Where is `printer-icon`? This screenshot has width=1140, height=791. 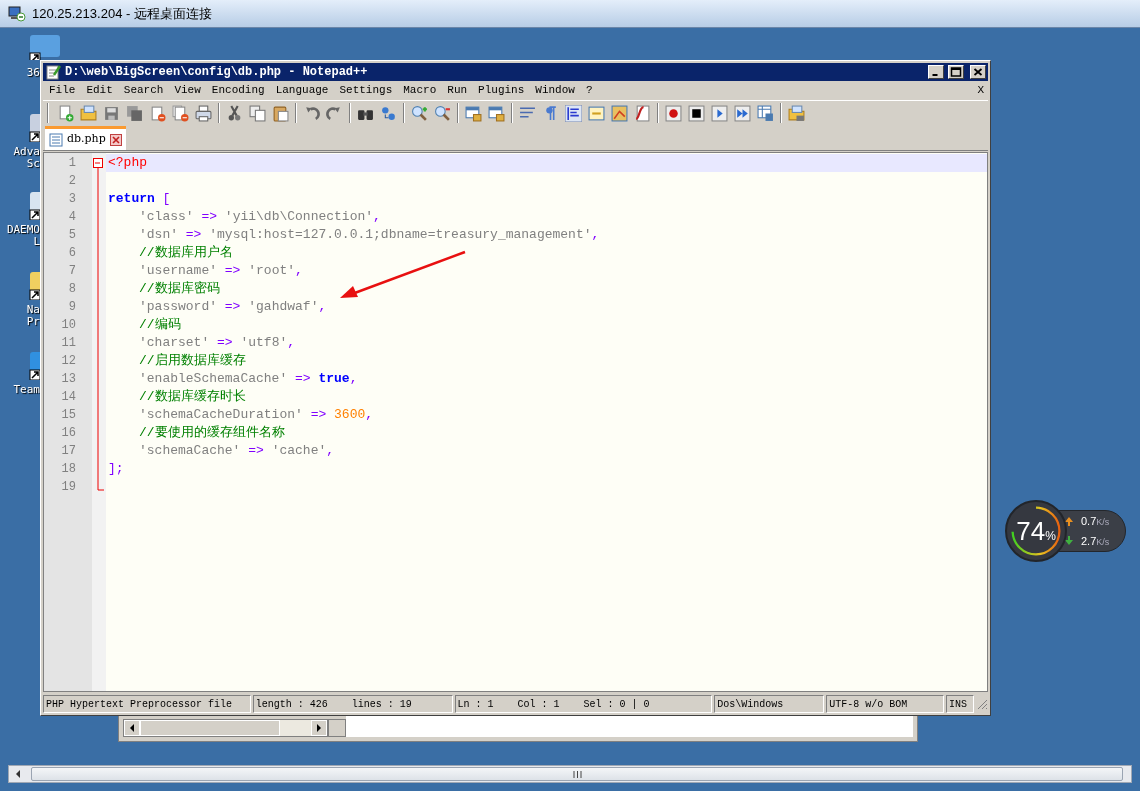
printer-icon is located at coordinates (203, 113).